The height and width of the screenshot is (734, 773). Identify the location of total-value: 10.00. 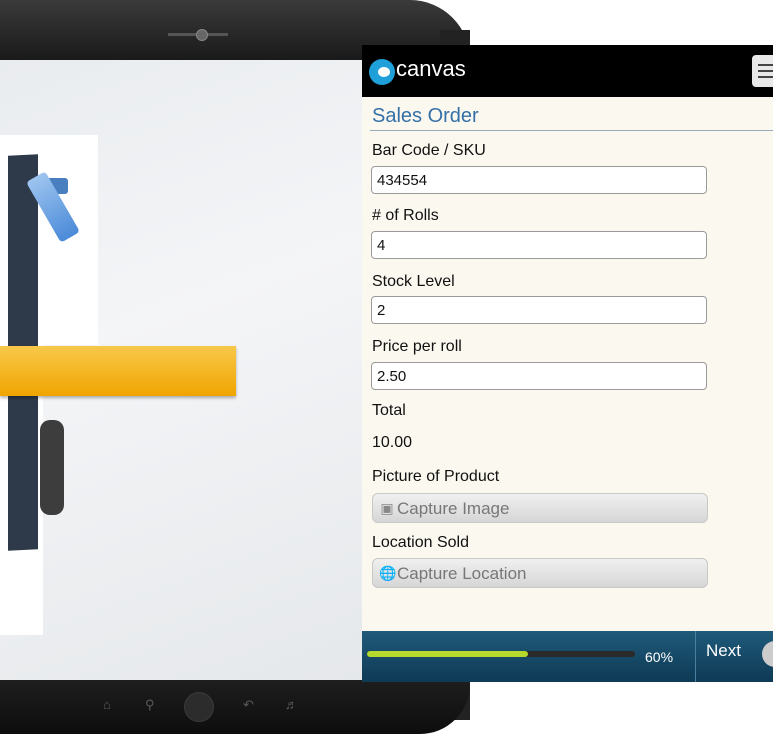
(392, 442).